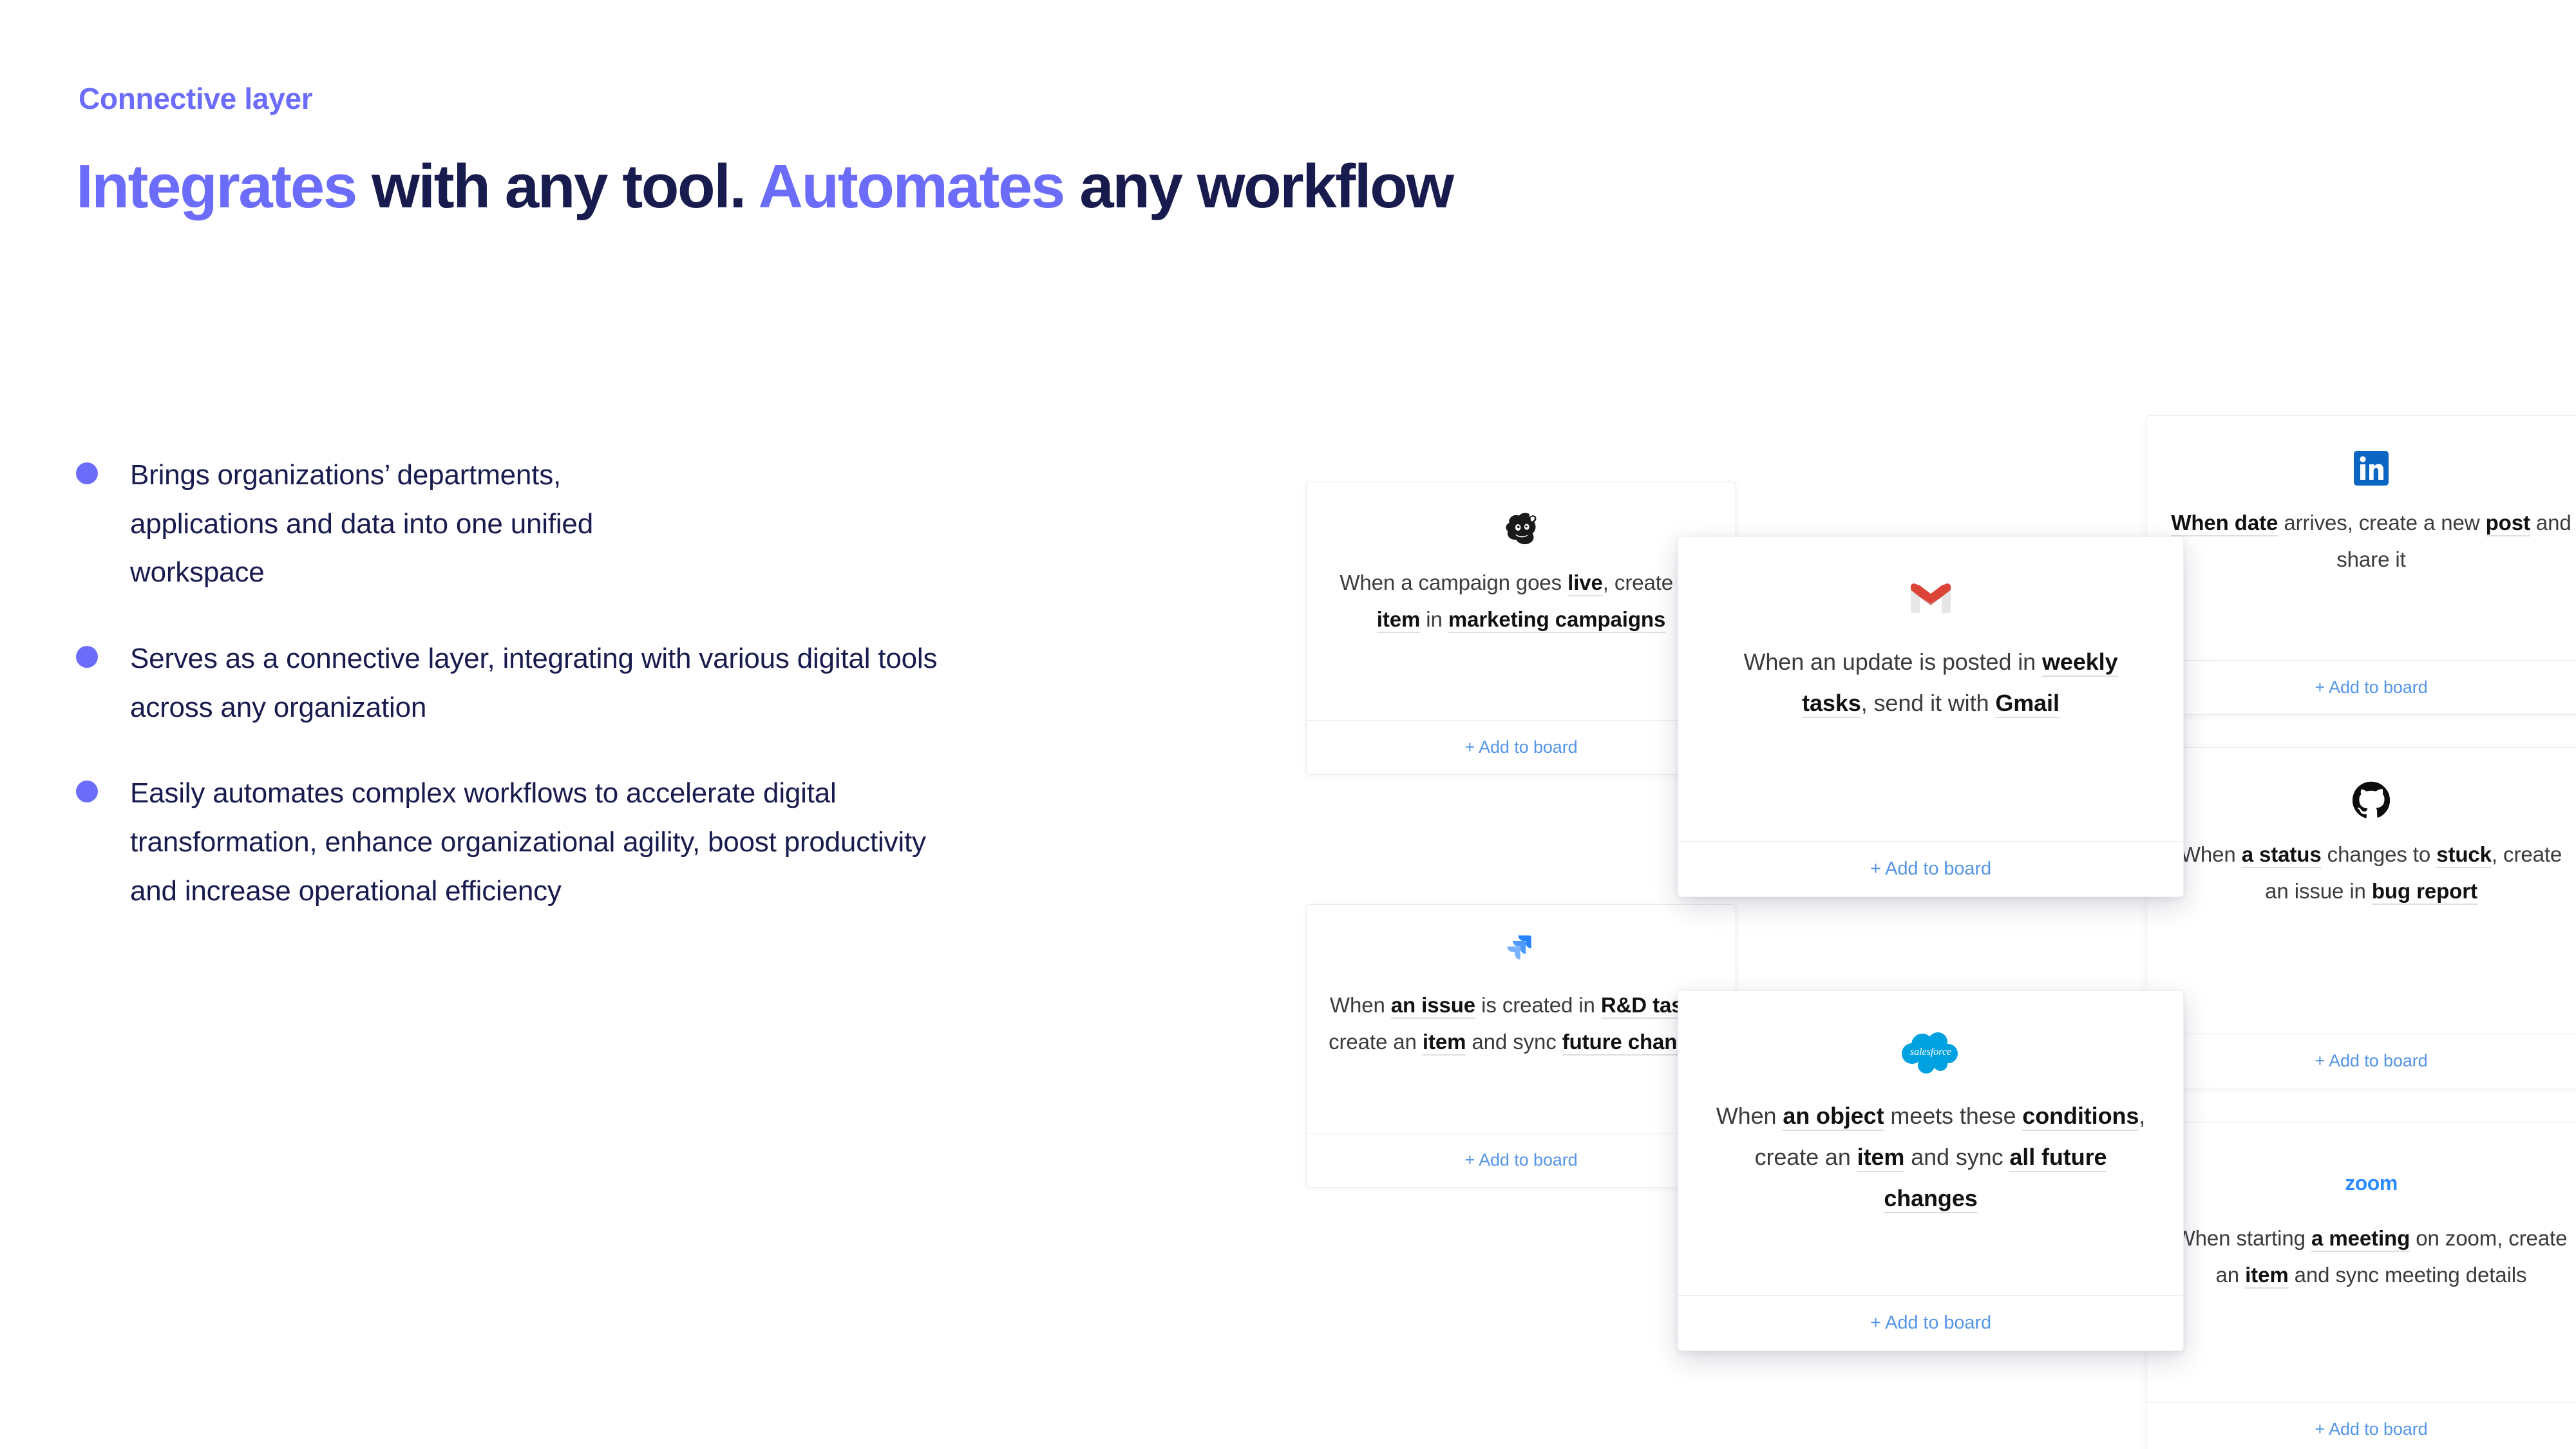 The image size is (2576, 1449). What do you see at coordinates (2371, 468) in the screenshot?
I see `linkedin-logo-icon` at bounding box center [2371, 468].